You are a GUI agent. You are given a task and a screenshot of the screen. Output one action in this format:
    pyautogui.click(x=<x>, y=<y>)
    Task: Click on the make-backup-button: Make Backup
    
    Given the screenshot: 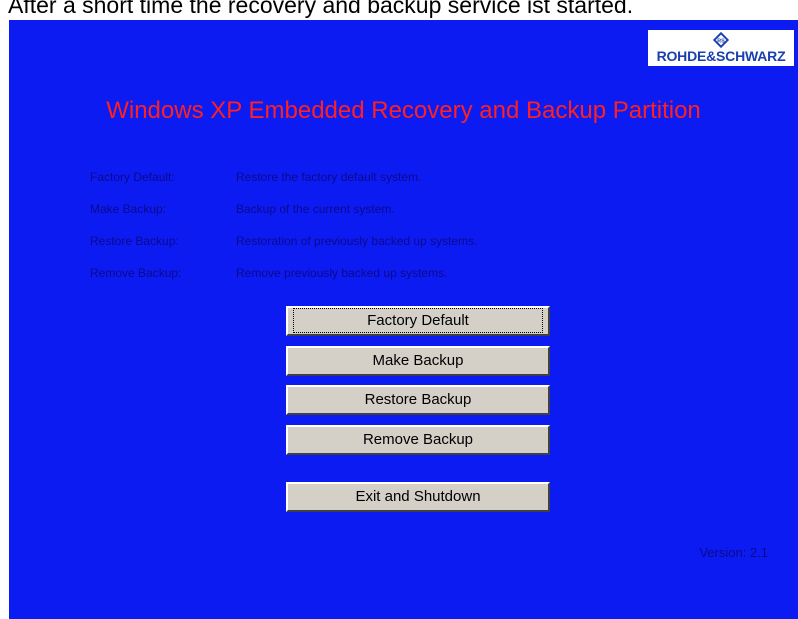 What is the action you would take?
    pyautogui.click(x=418, y=361)
    